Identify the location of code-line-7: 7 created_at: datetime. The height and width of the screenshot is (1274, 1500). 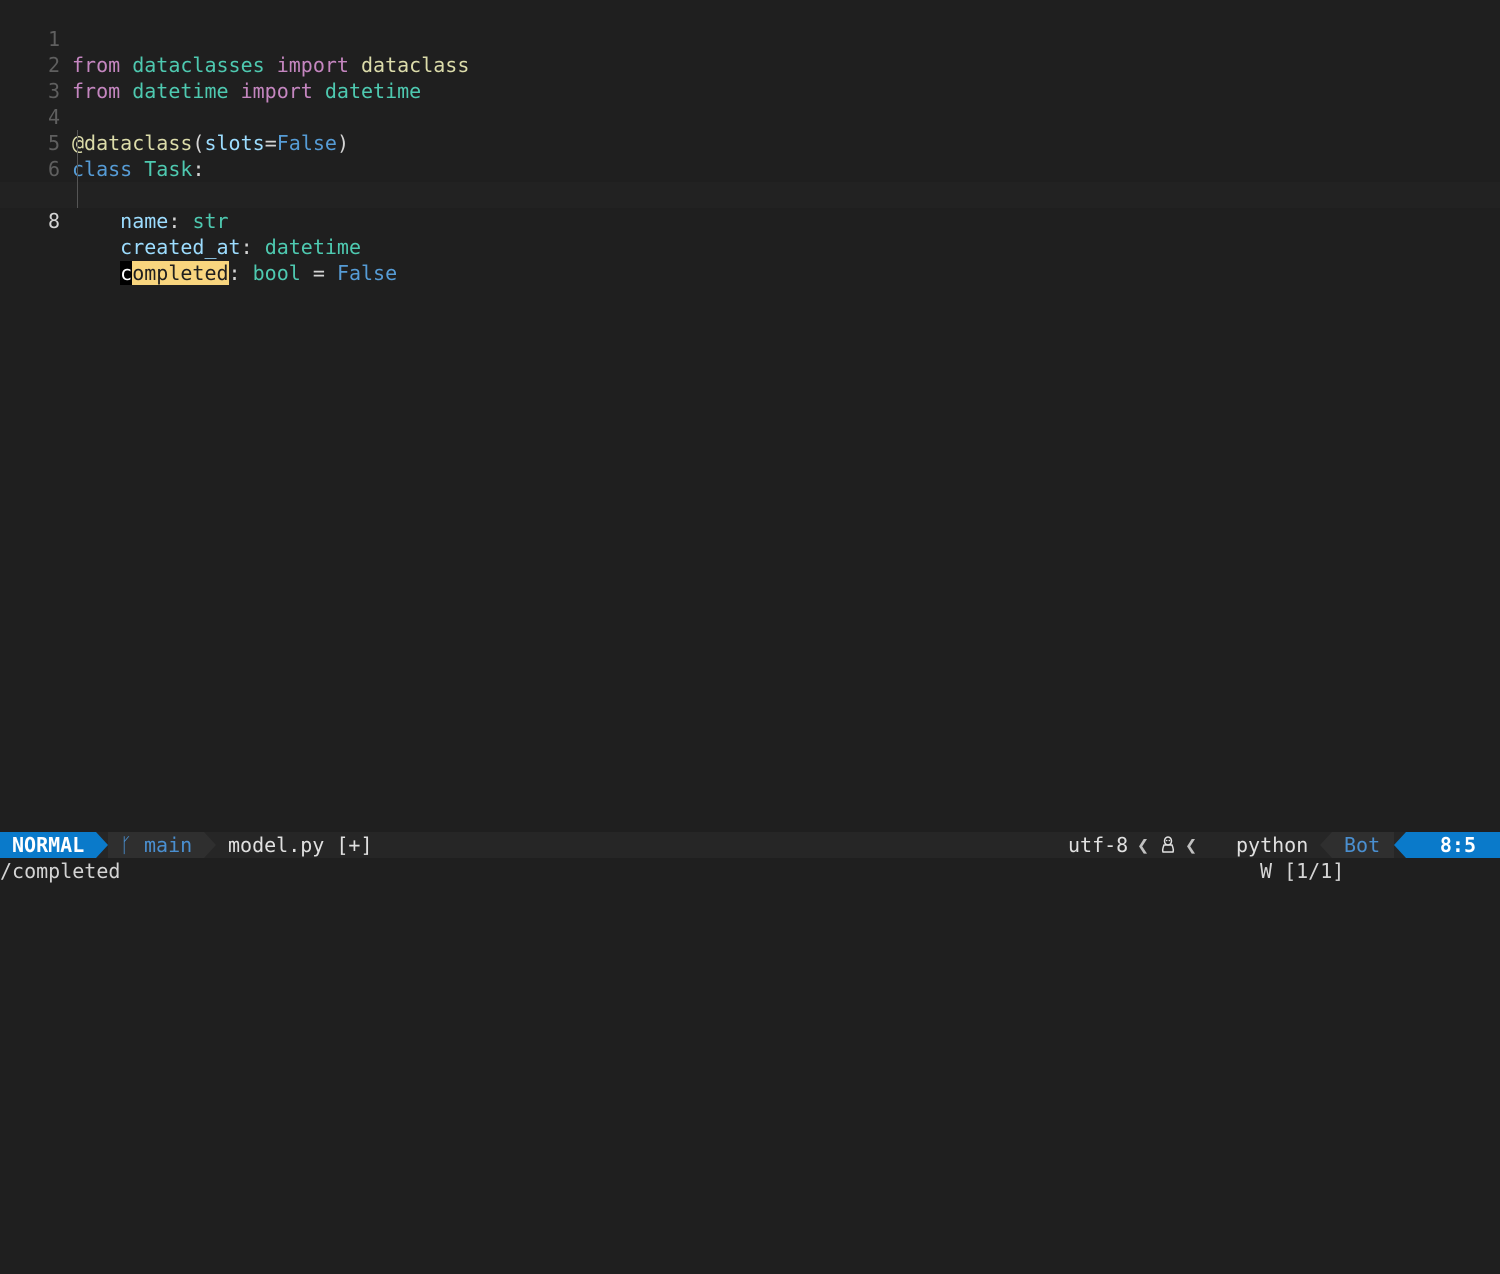
(750, 207).